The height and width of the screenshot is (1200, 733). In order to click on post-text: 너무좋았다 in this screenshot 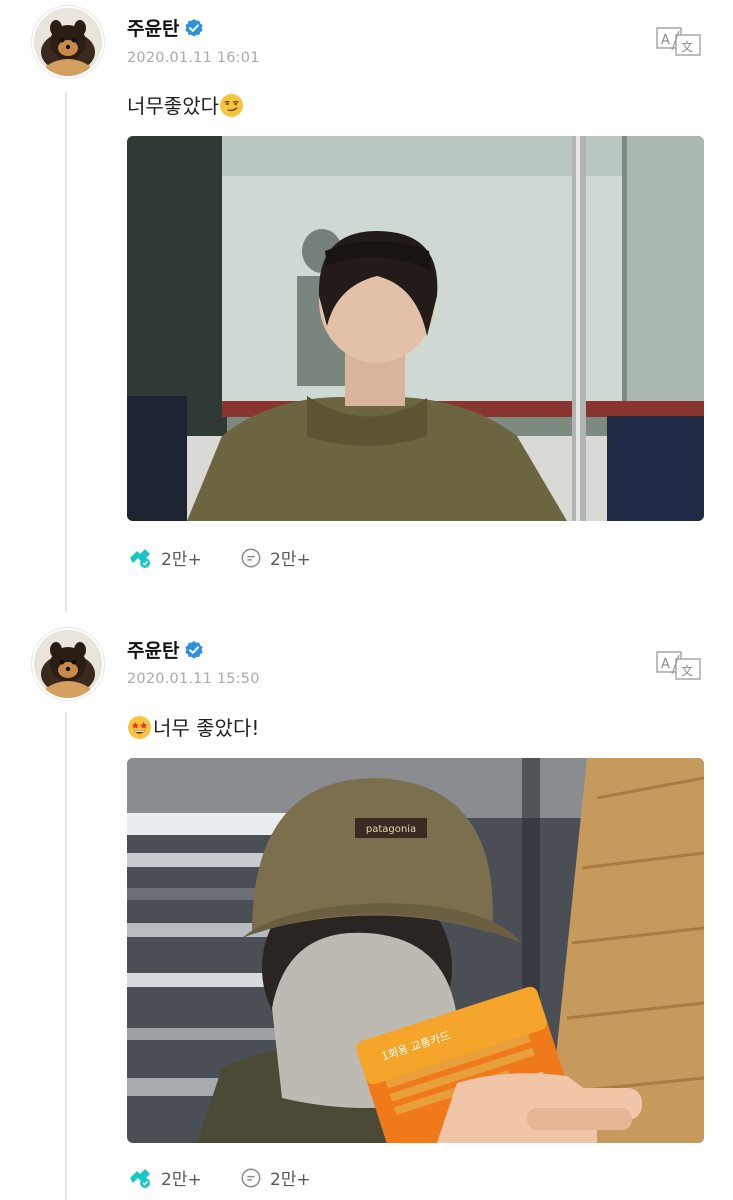, I will do `click(185, 104)`.